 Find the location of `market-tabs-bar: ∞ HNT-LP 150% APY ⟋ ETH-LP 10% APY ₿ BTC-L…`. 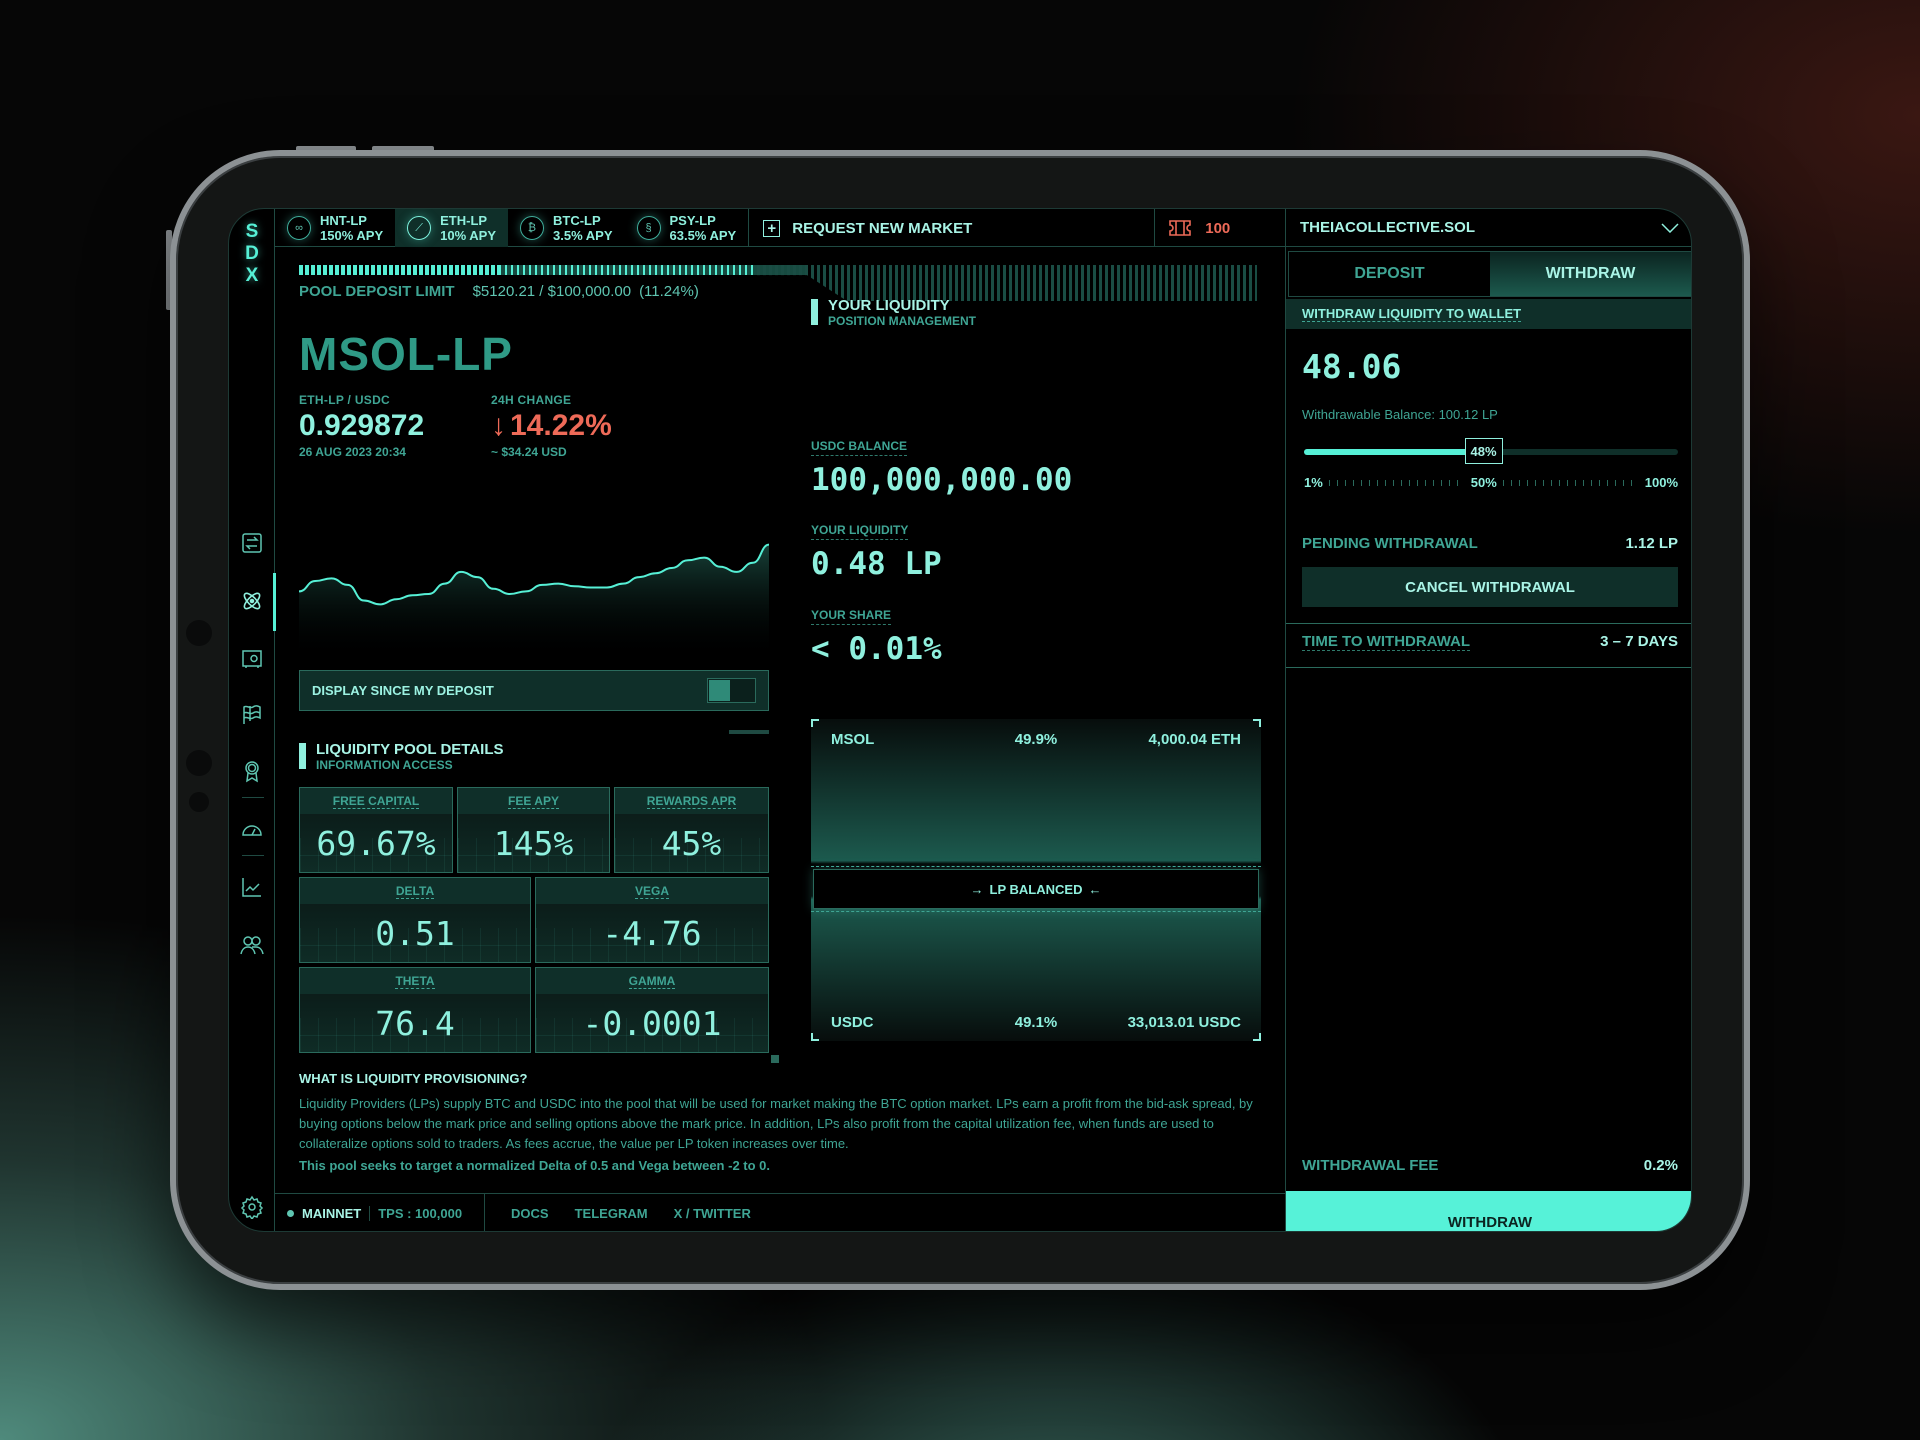

market-tabs-bar: ∞ HNT-LP 150% APY ⟋ ETH-LP 10% APY ₿ BTC-L… is located at coordinates (780, 228).